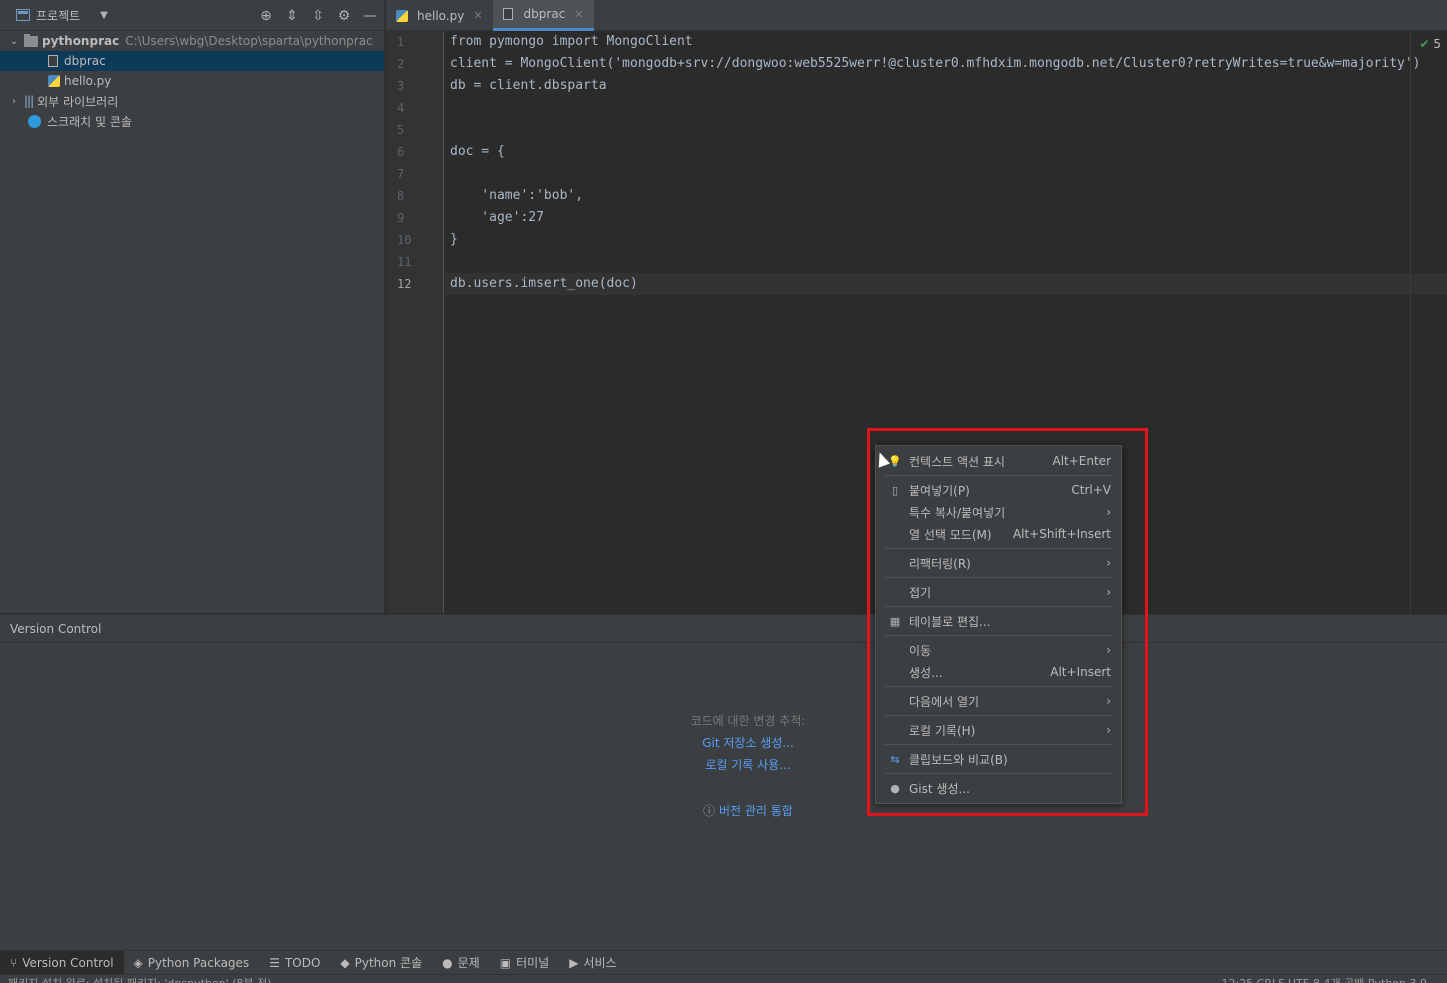 The image size is (1447, 983). What do you see at coordinates (998, 490) in the screenshot?
I see `menu-paste: ▯ 붙여넣기(P) Ctrl+V` at bounding box center [998, 490].